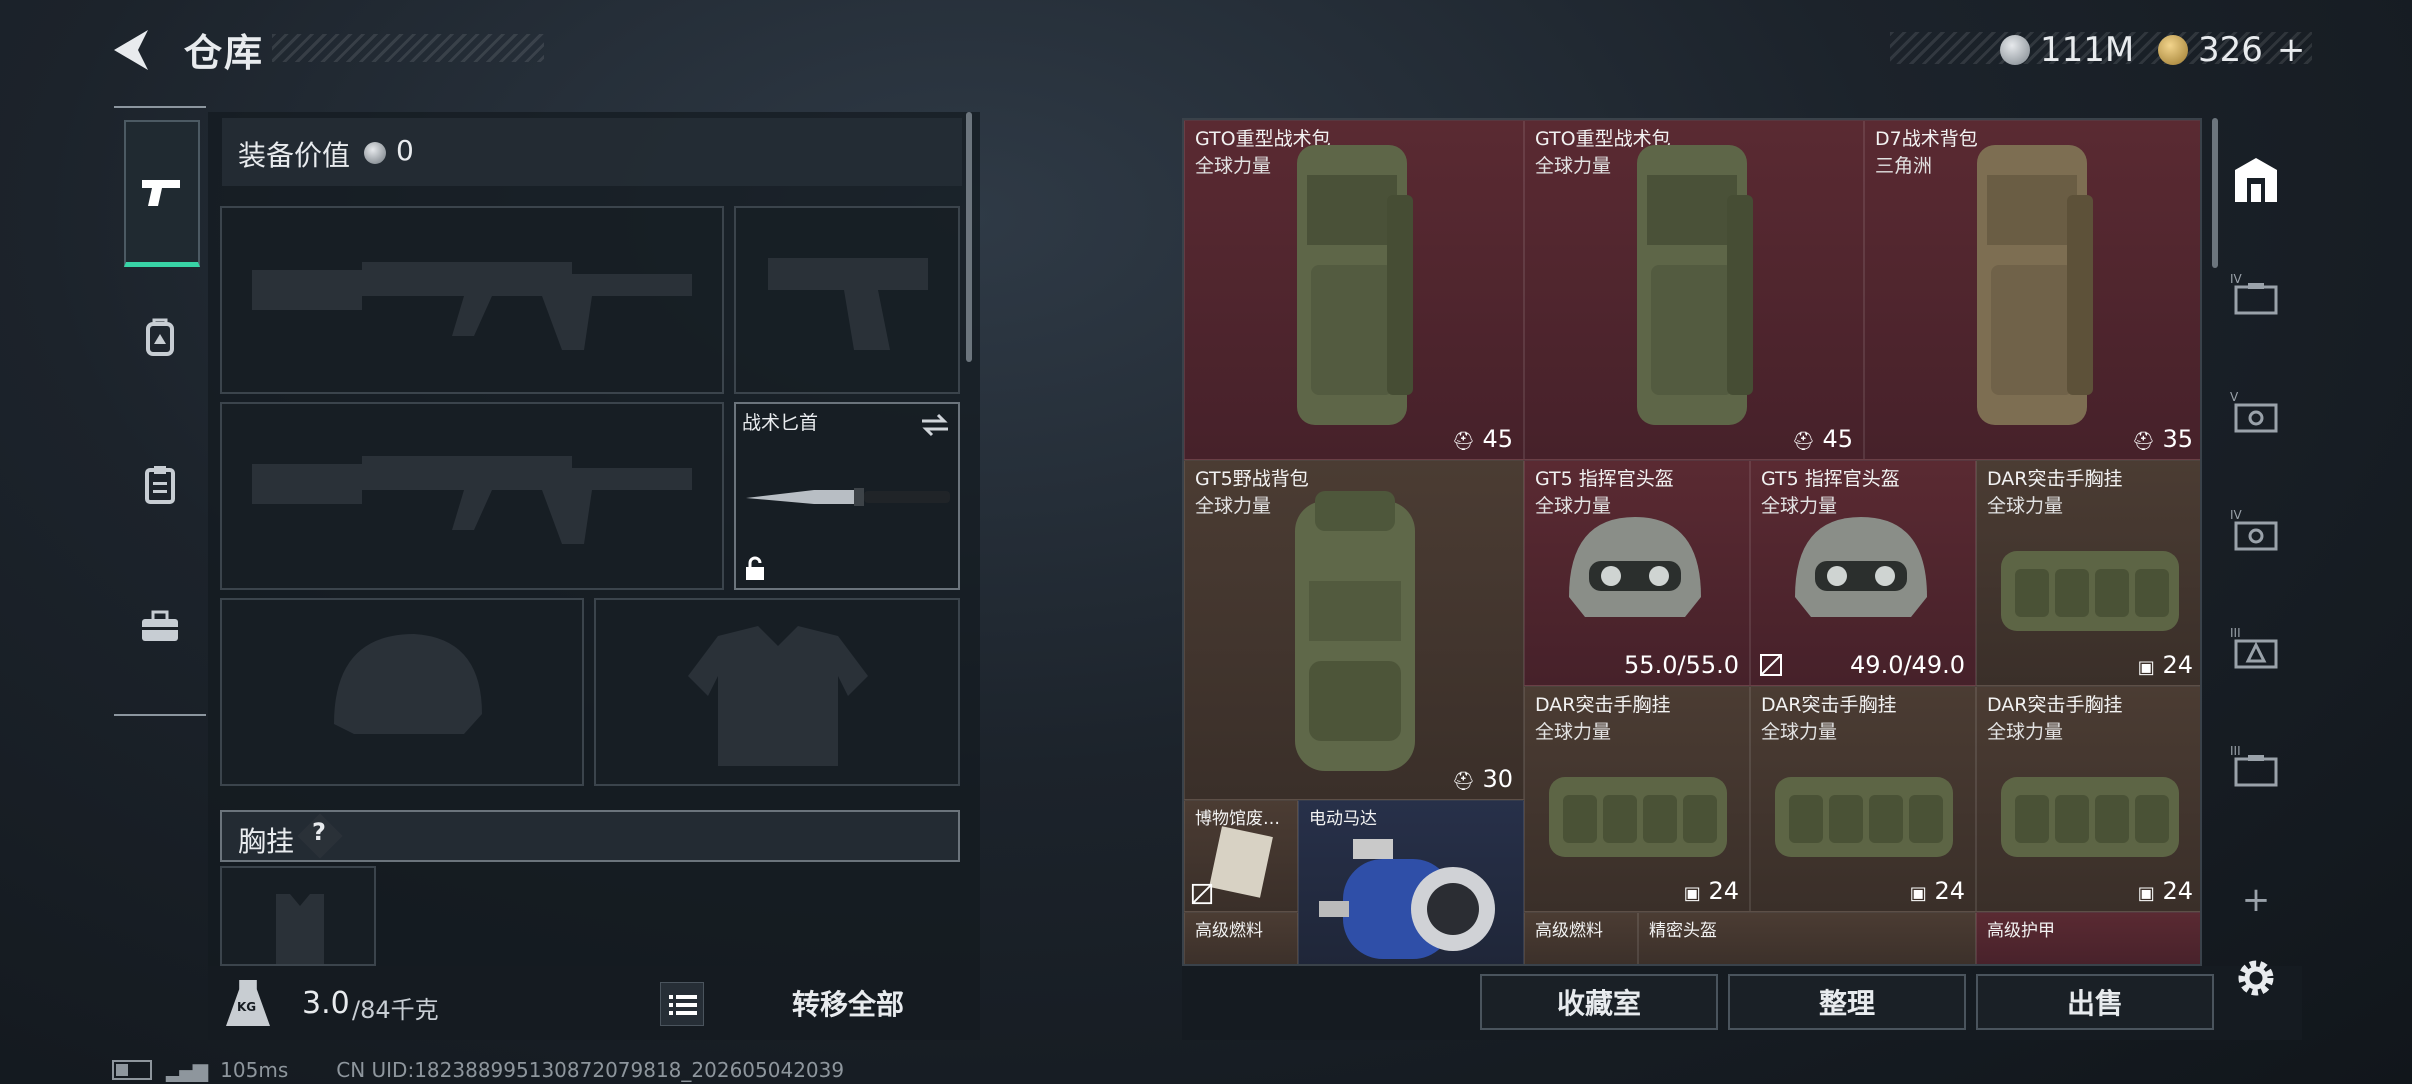  What do you see at coordinates (777, 692) in the screenshot?
I see `body-armor-slot` at bounding box center [777, 692].